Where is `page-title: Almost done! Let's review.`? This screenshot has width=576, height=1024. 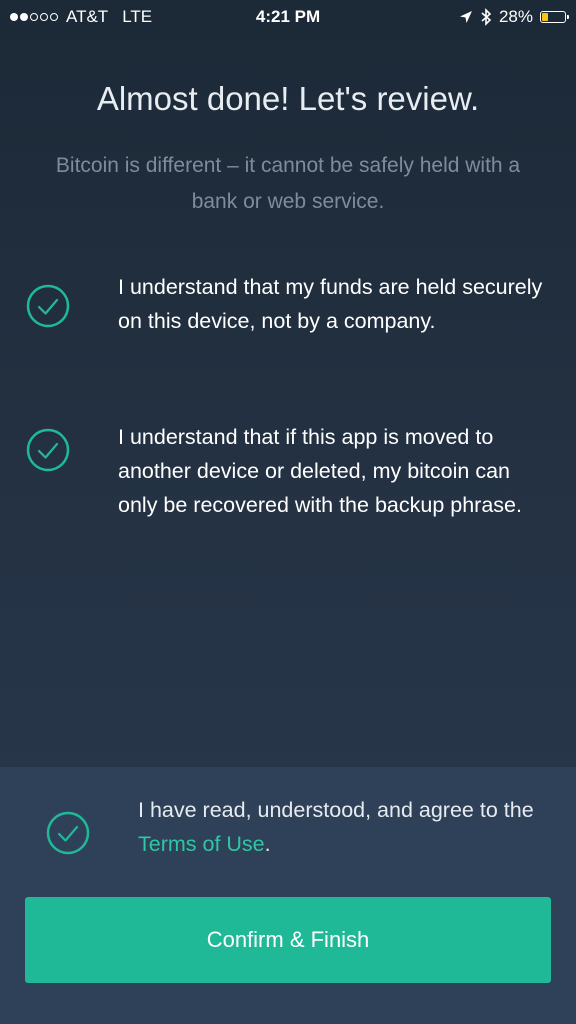 page-title: Almost done! Let's review. is located at coordinates (288, 98).